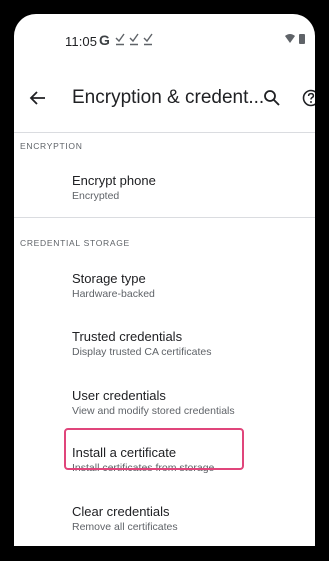 The height and width of the screenshot is (561, 329). I want to click on item-summary: Remove all certificates, so click(125, 527).